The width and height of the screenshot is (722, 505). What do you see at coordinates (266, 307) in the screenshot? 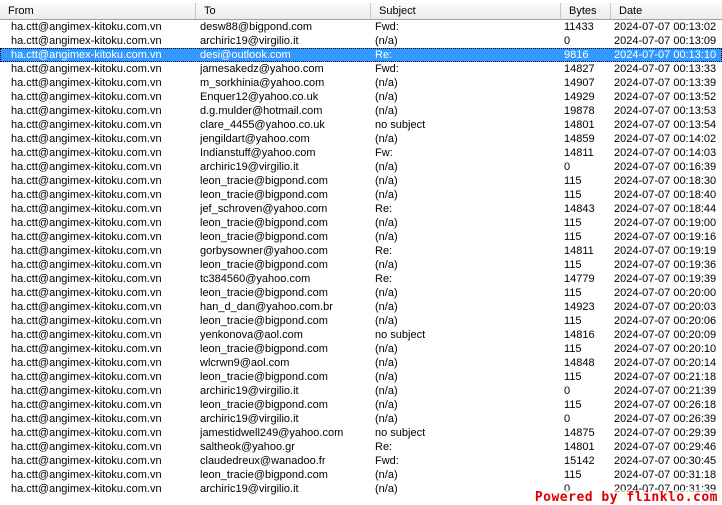
I see `cell-to: han_d_dan@yahoo.com.br` at bounding box center [266, 307].